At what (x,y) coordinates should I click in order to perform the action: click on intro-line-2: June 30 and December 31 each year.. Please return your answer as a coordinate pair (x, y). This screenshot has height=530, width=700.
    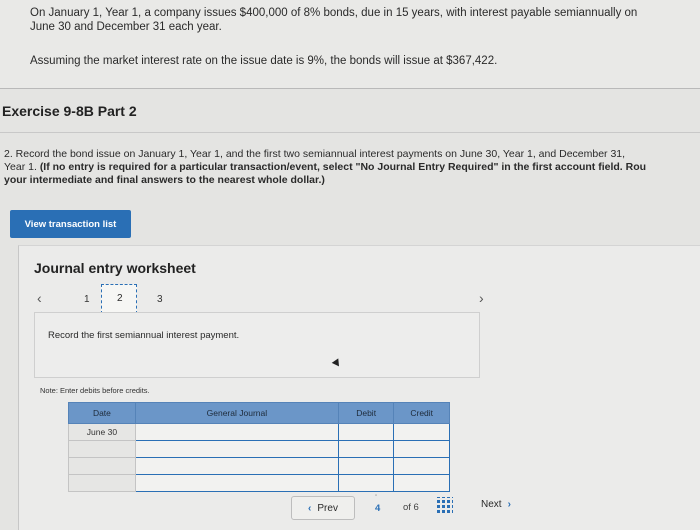
    Looking at the image, I should click on (126, 27).